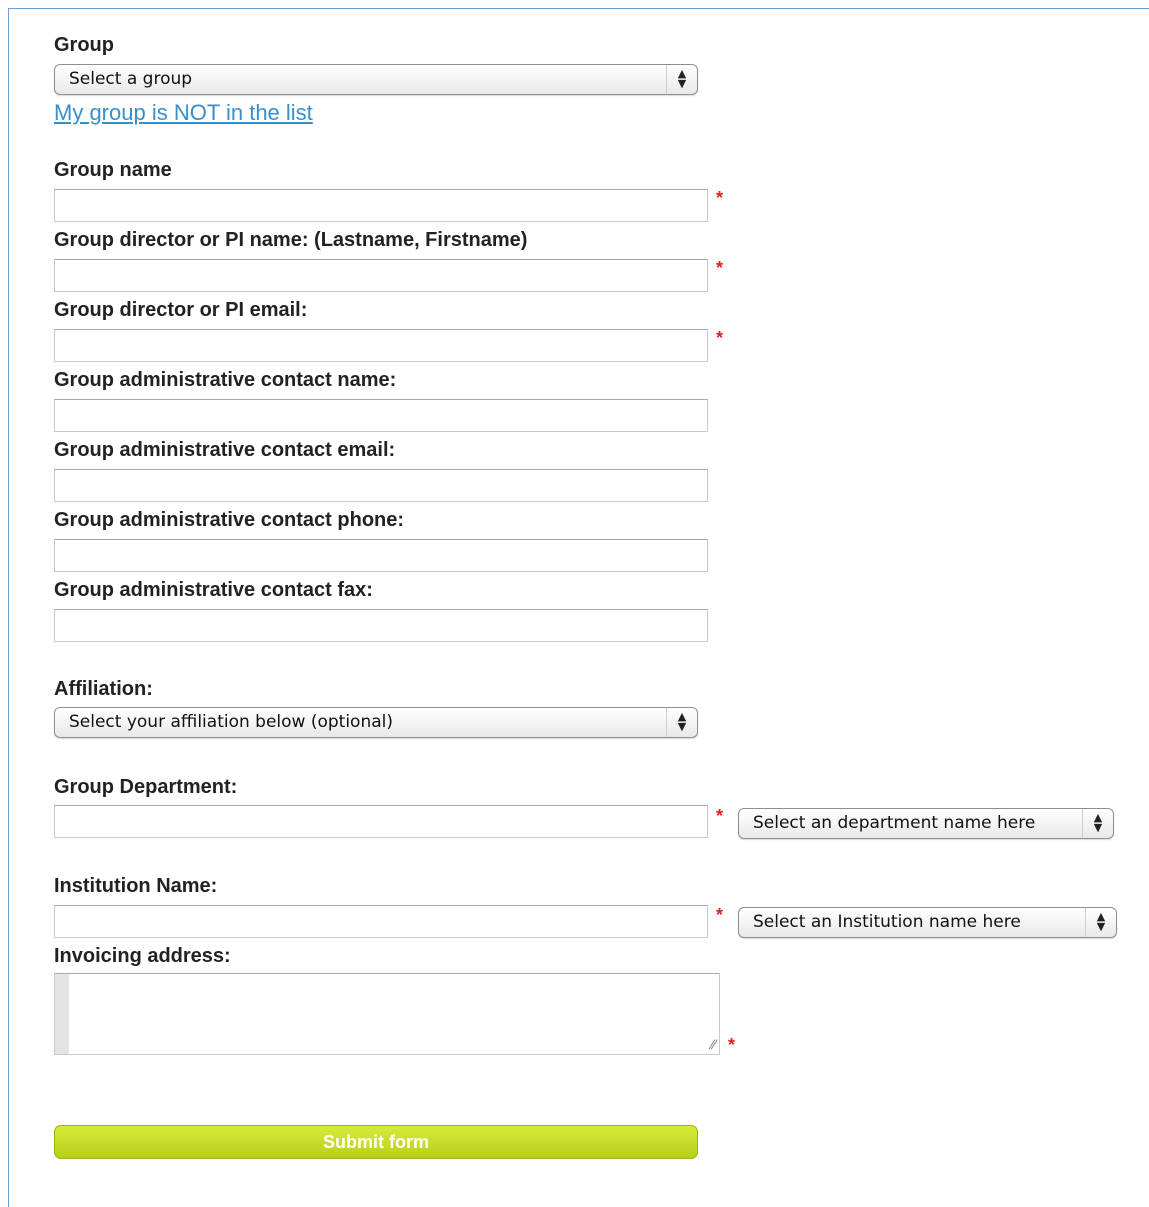  I want to click on resize-grip-icon: ⁄⁄, so click(713, 1044).